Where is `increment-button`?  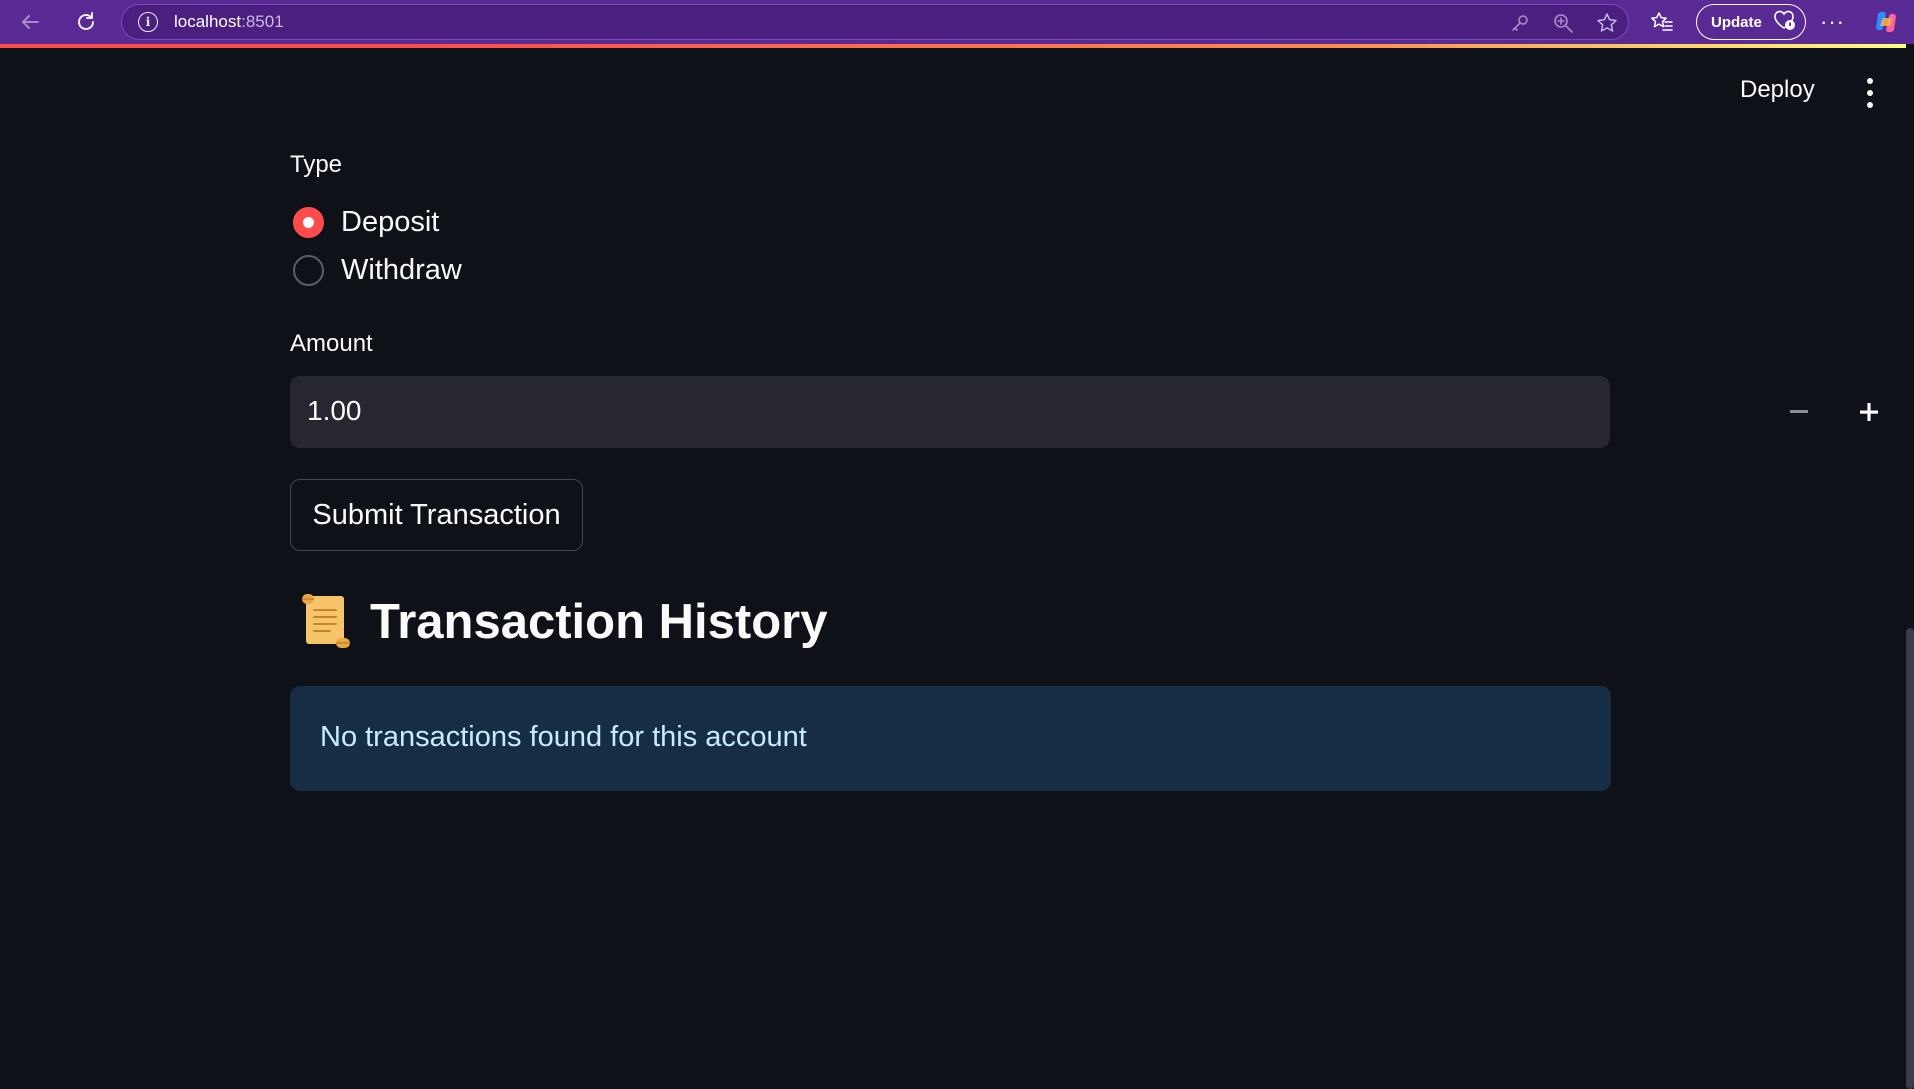
increment-button is located at coordinates (1869, 412).